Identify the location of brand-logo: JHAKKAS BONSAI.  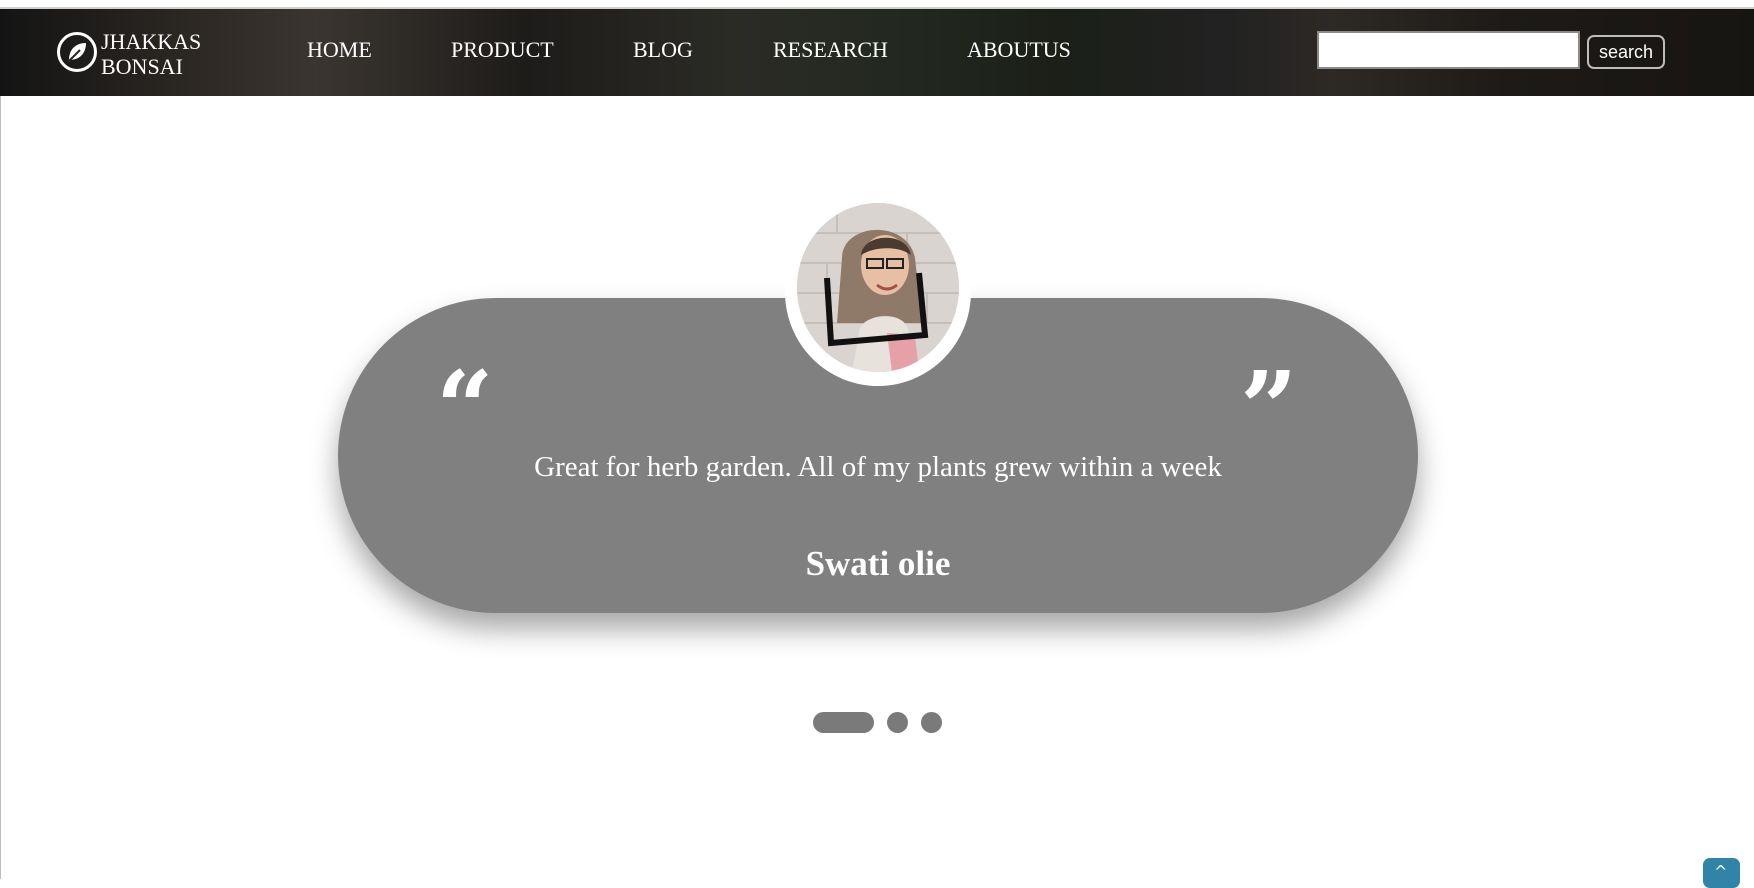
(137, 54).